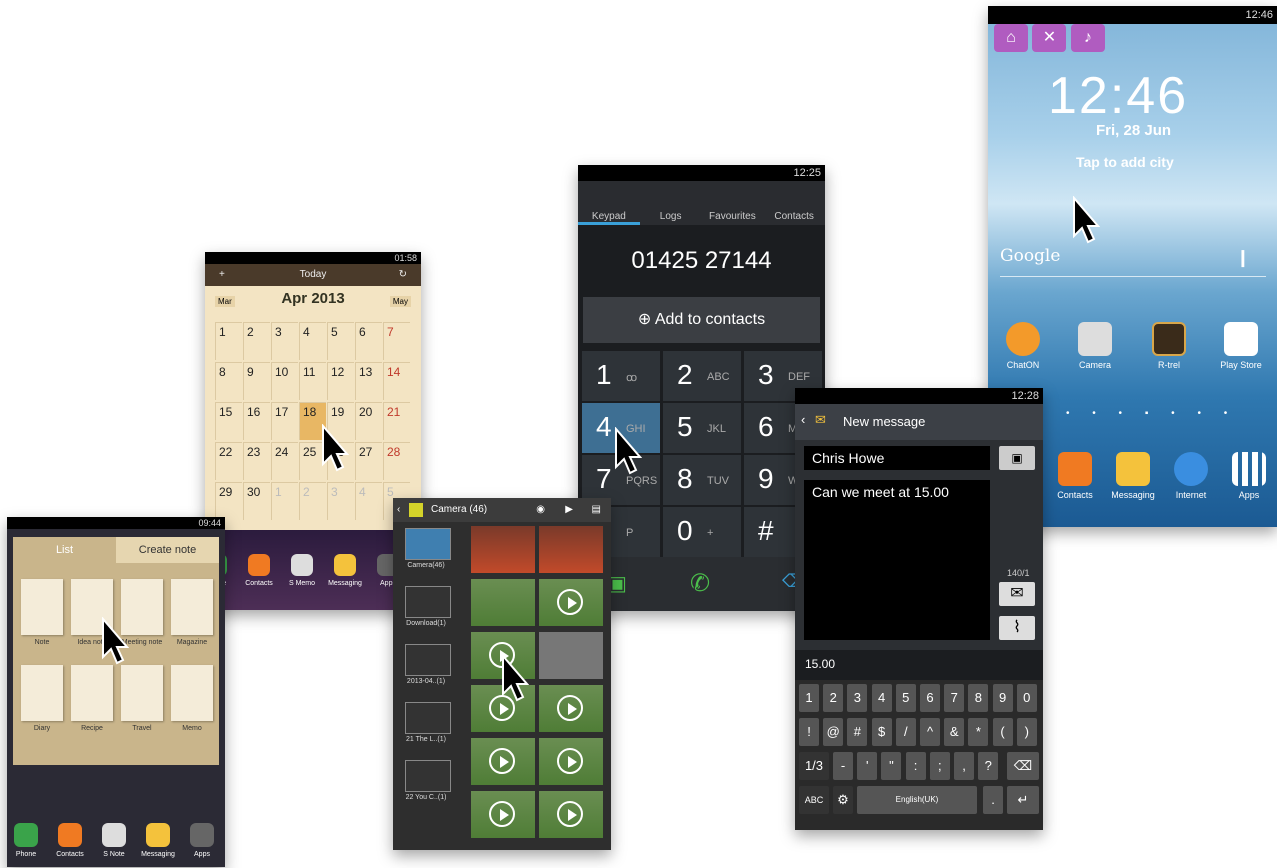  What do you see at coordinates (1017, 594) in the screenshot?
I see `send-button: ✉` at bounding box center [1017, 594].